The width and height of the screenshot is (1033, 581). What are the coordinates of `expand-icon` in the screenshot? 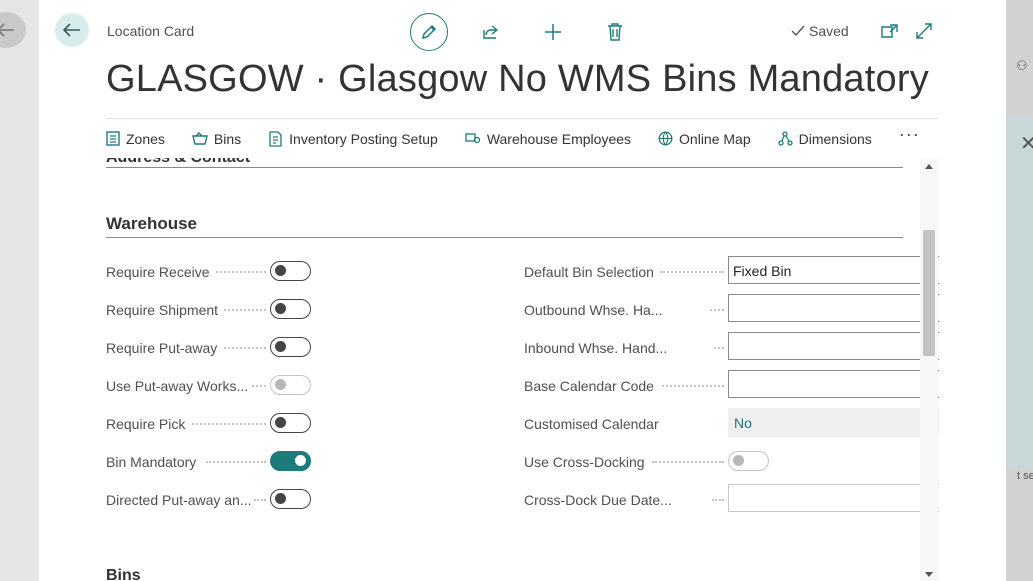 It's located at (924, 31).